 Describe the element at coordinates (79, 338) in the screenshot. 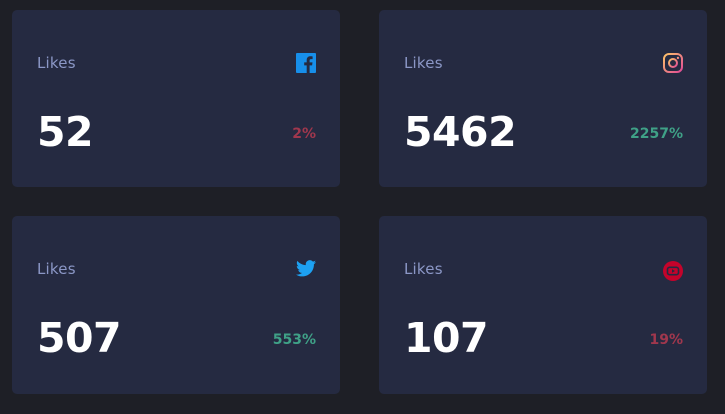

I see `stat-value: 507` at that location.